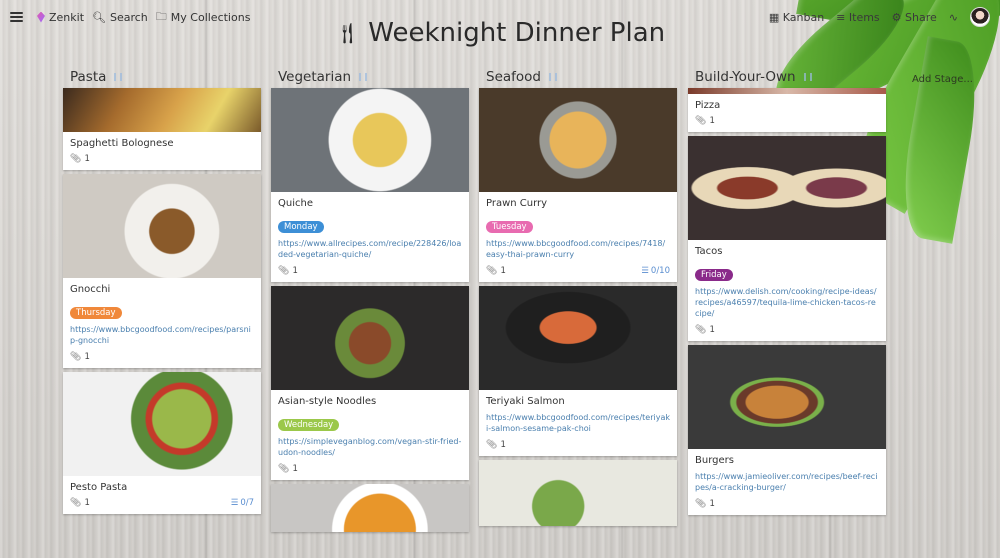  I want to click on column-header: Build-Your-Own, so click(787, 77).